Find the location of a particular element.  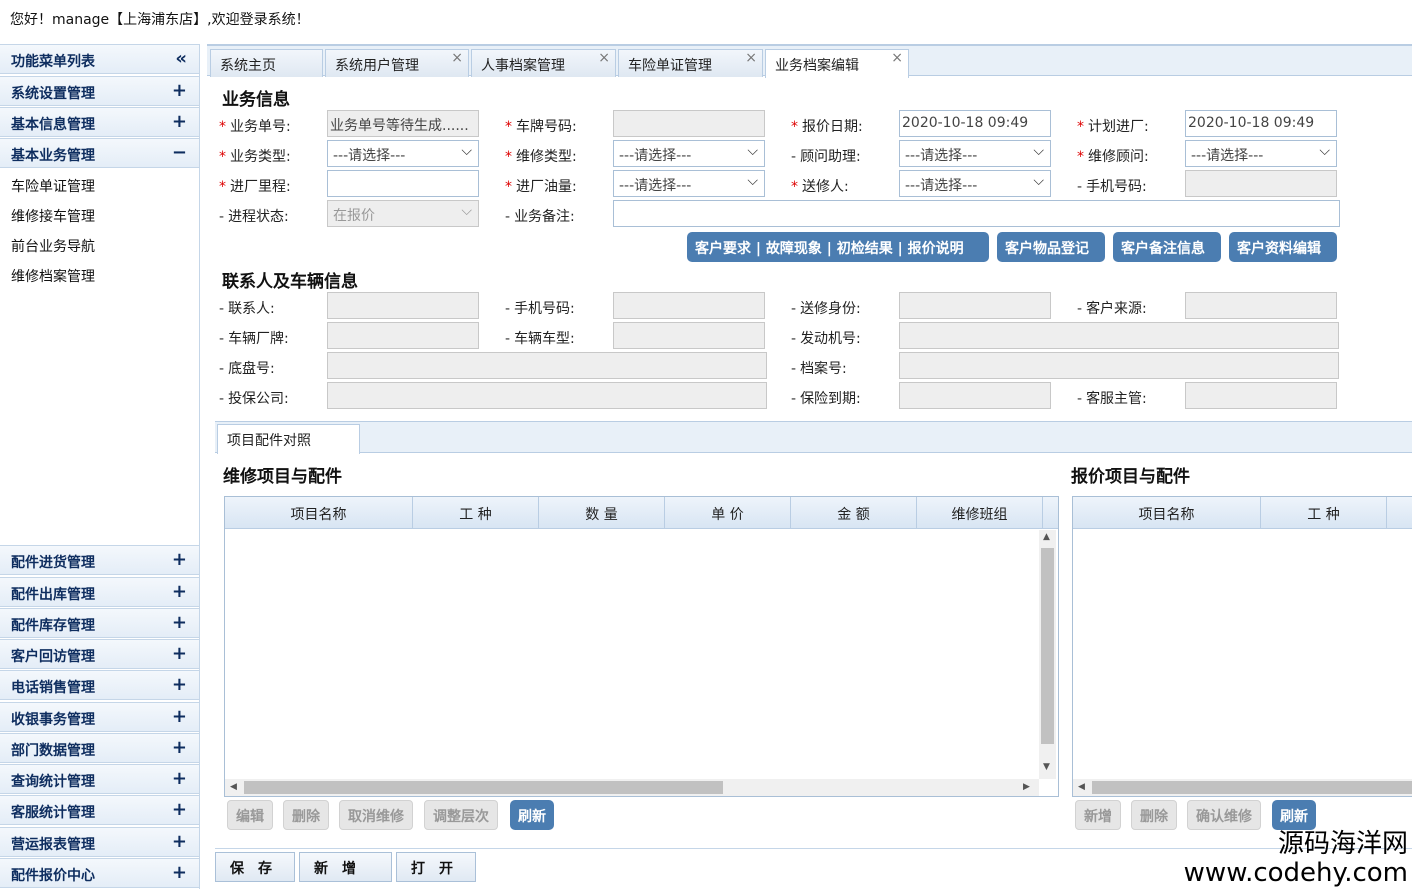

repair-type-select: ---请选择--- ⌵ is located at coordinates (689, 153).